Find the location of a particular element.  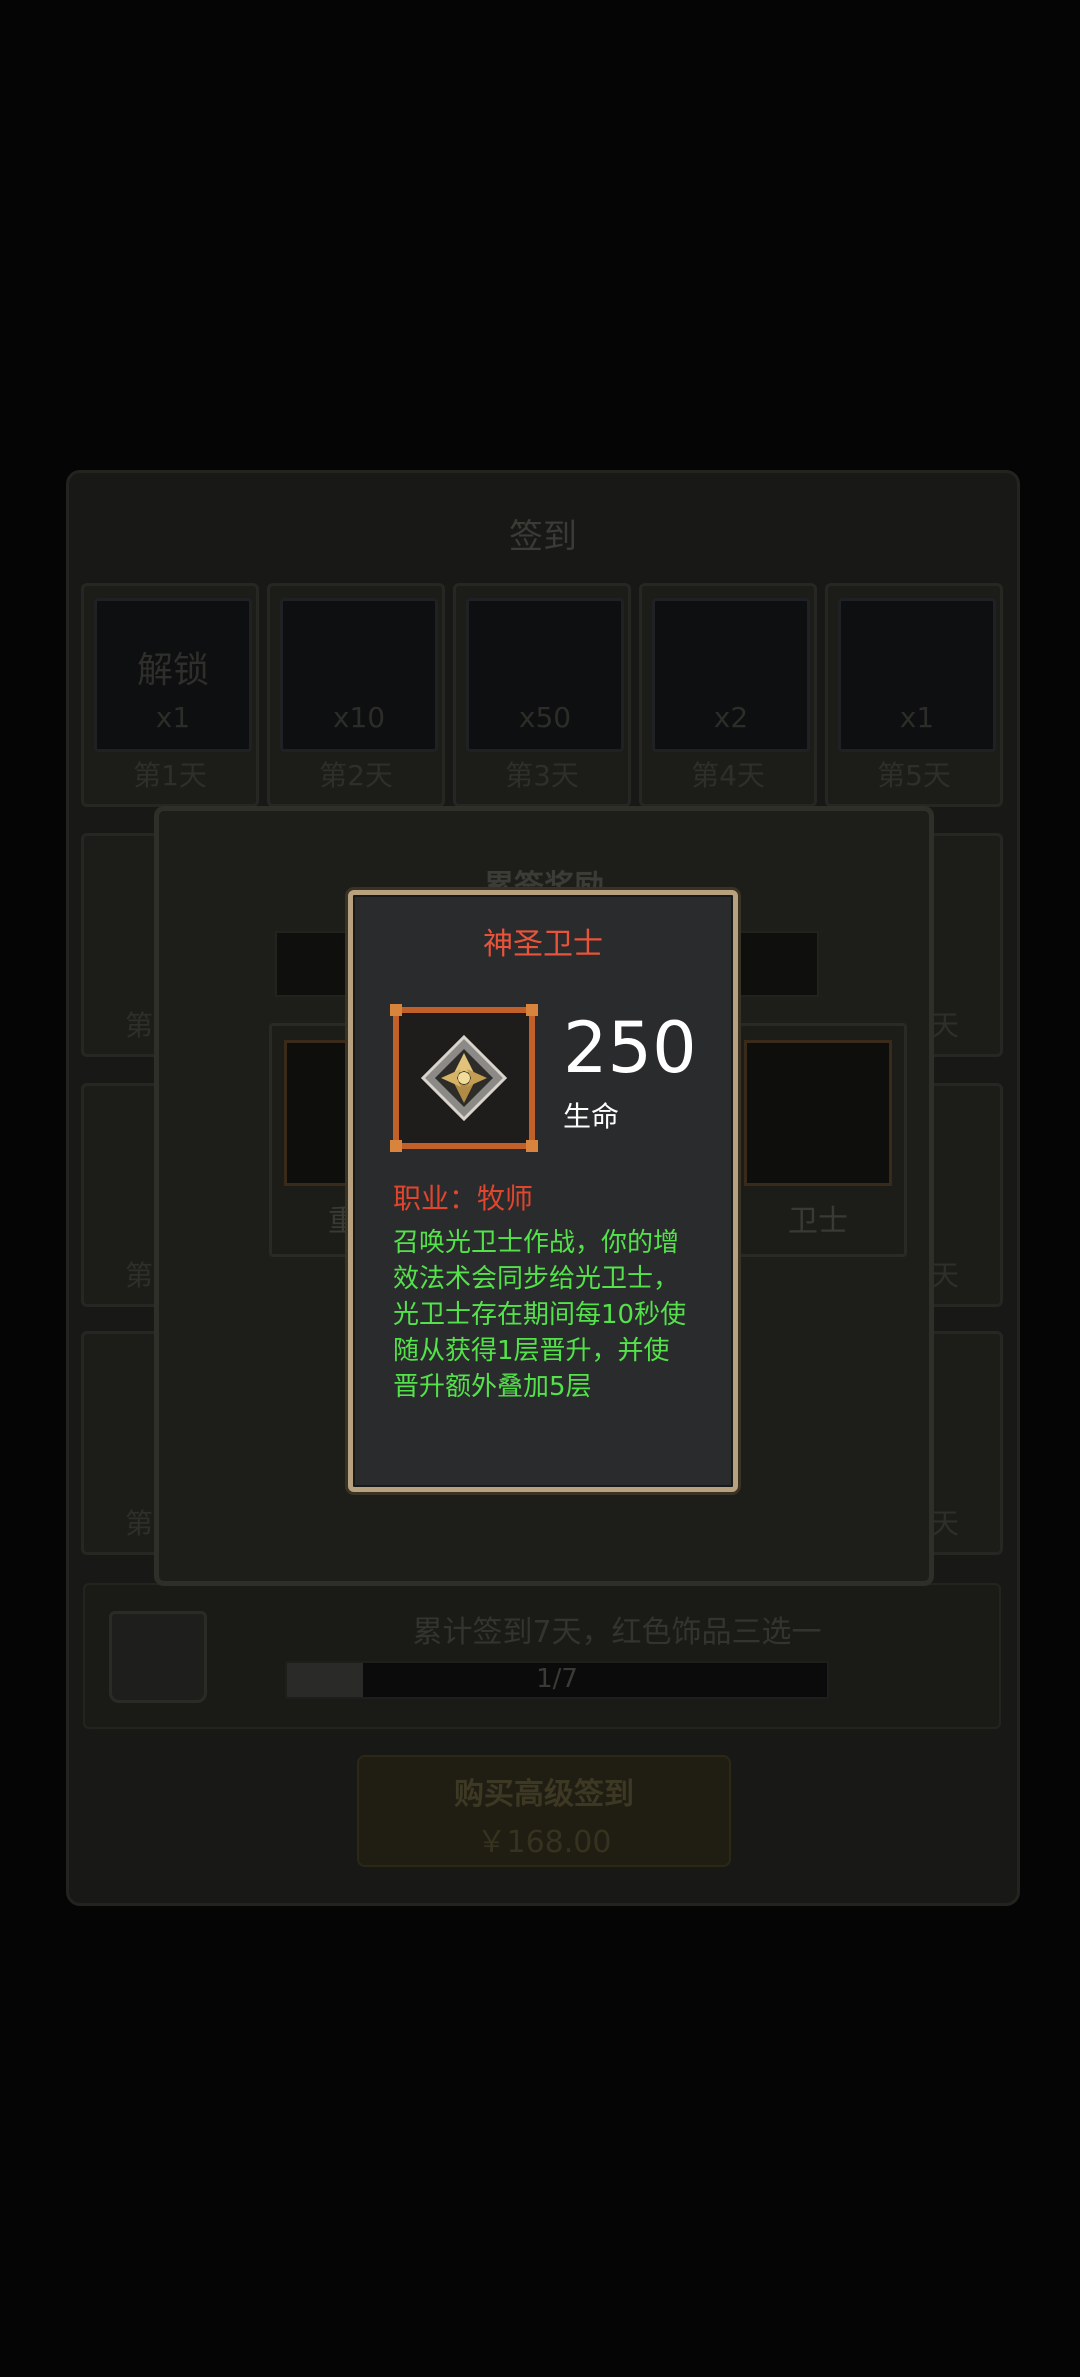

buy-button-label: 购买高级签到 is located at coordinates (544, 1794).